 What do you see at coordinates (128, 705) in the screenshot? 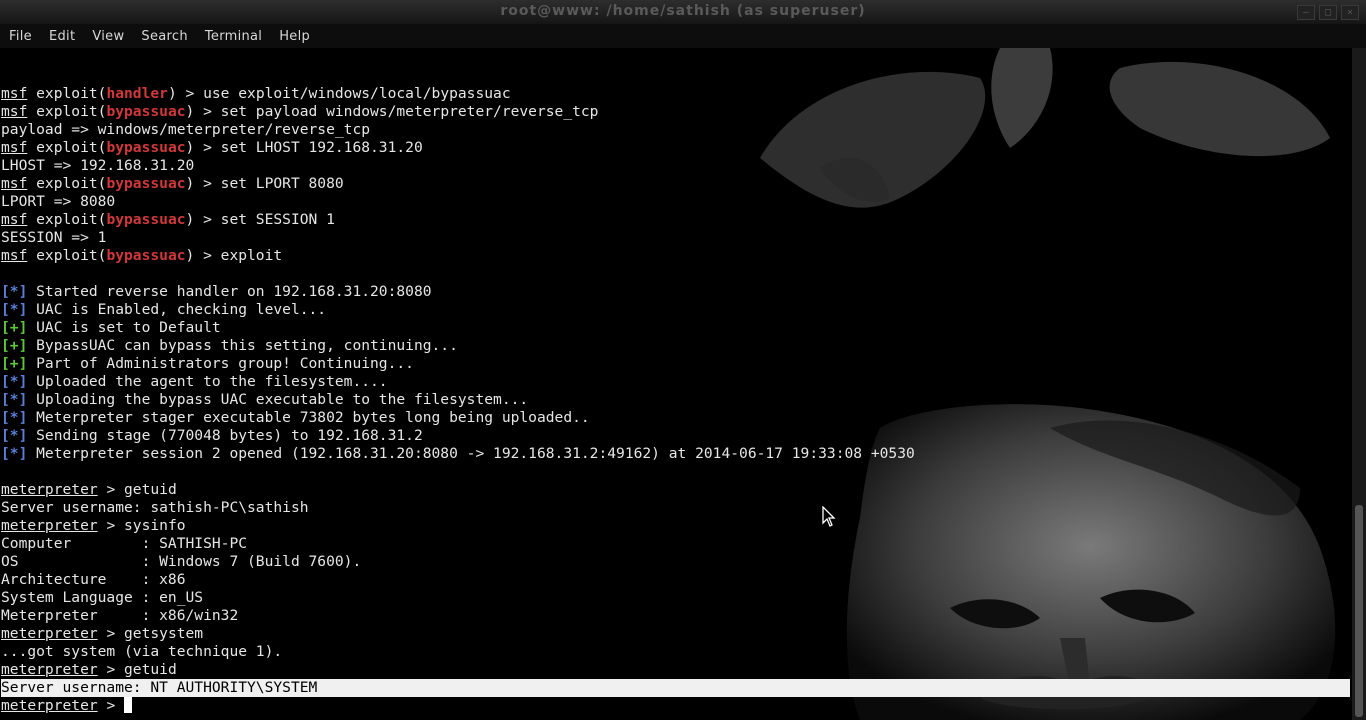
I see `text-cursor` at bounding box center [128, 705].